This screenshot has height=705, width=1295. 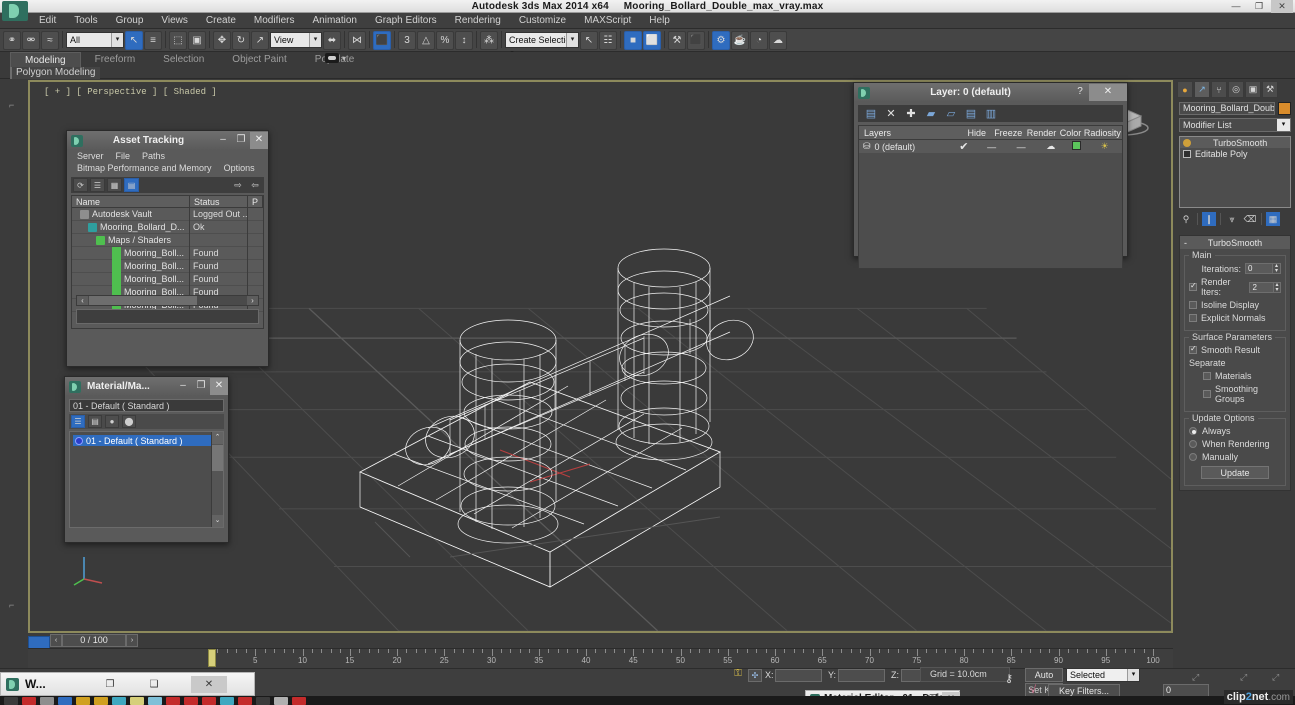 What do you see at coordinates (153, 156) in the screenshot?
I see `at-menu-paths: Paths` at bounding box center [153, 156].